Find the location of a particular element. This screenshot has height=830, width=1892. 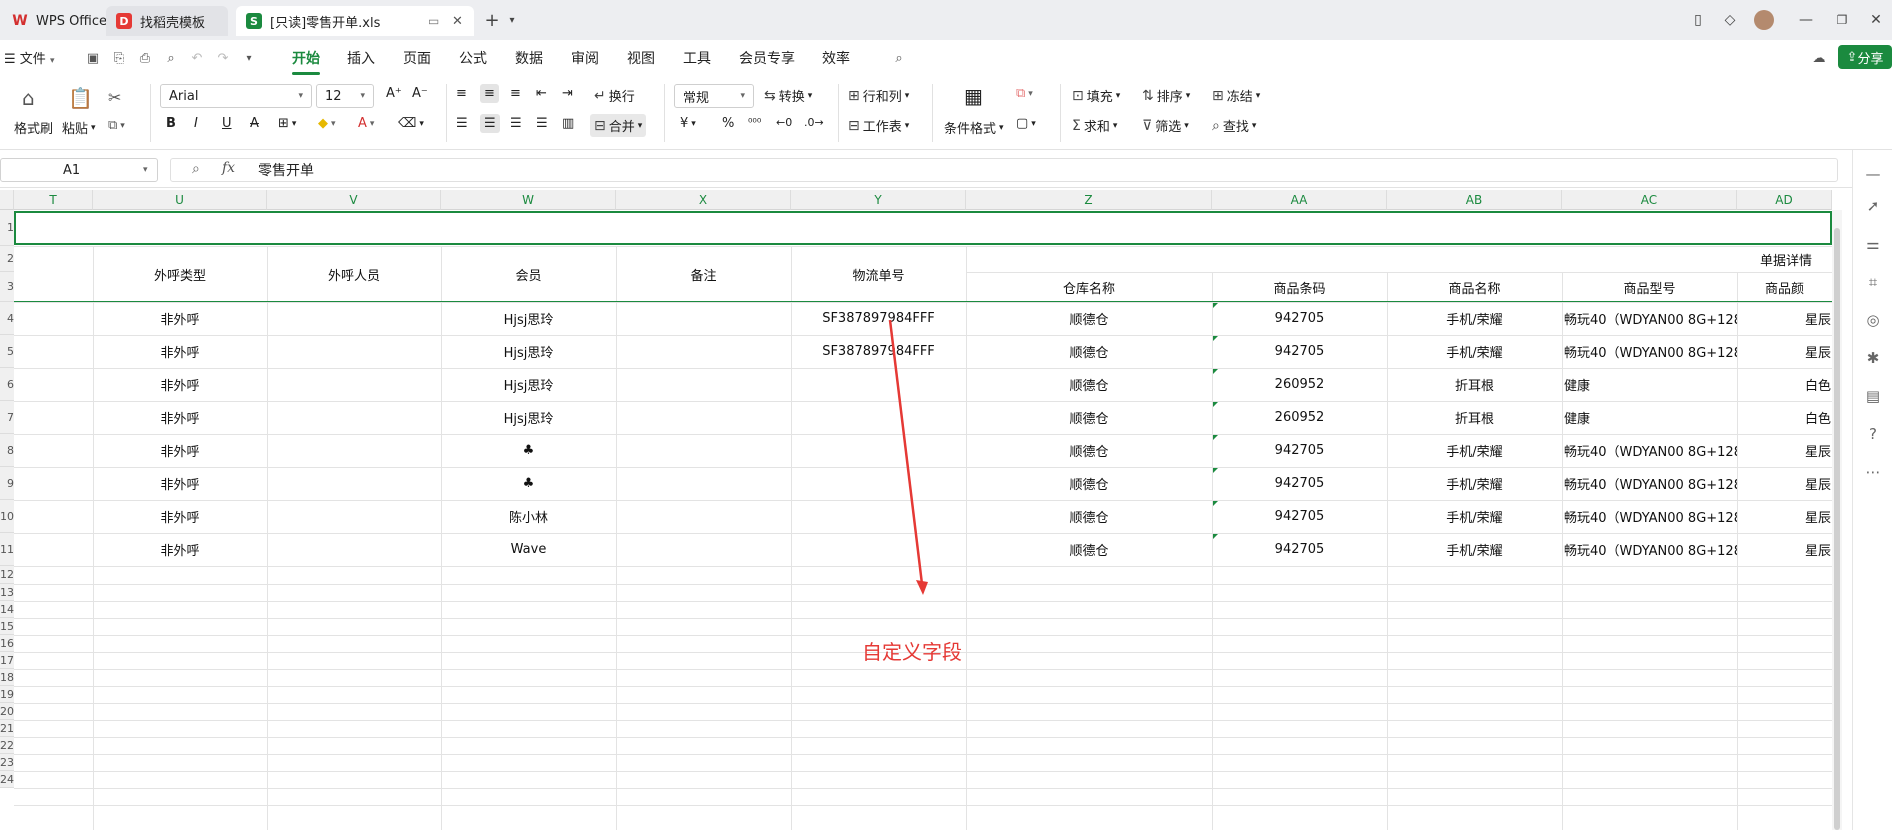

paste-button: 粘贴 ▾ is located at coordinates (79, 127).